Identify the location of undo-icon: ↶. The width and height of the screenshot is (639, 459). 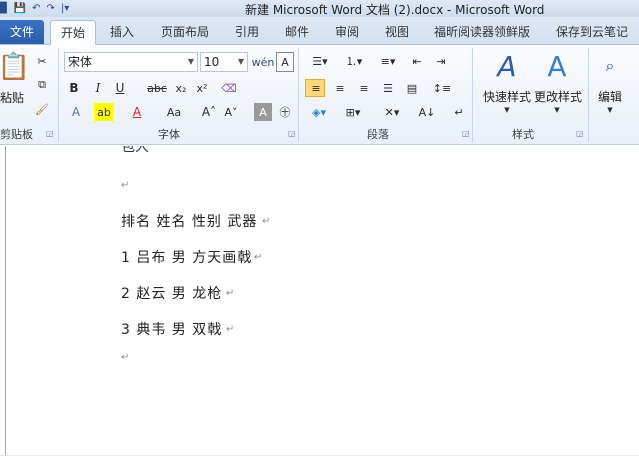
(36, 8).